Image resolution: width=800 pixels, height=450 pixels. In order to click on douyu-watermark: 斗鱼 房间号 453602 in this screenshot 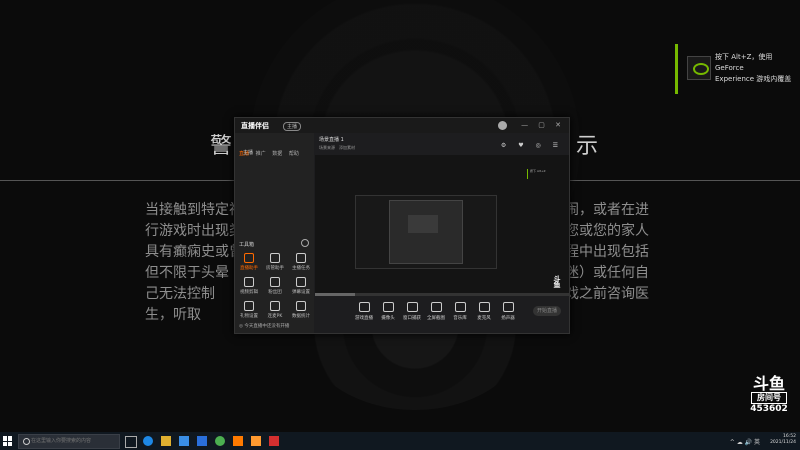, I will do `click(769, 396)`.